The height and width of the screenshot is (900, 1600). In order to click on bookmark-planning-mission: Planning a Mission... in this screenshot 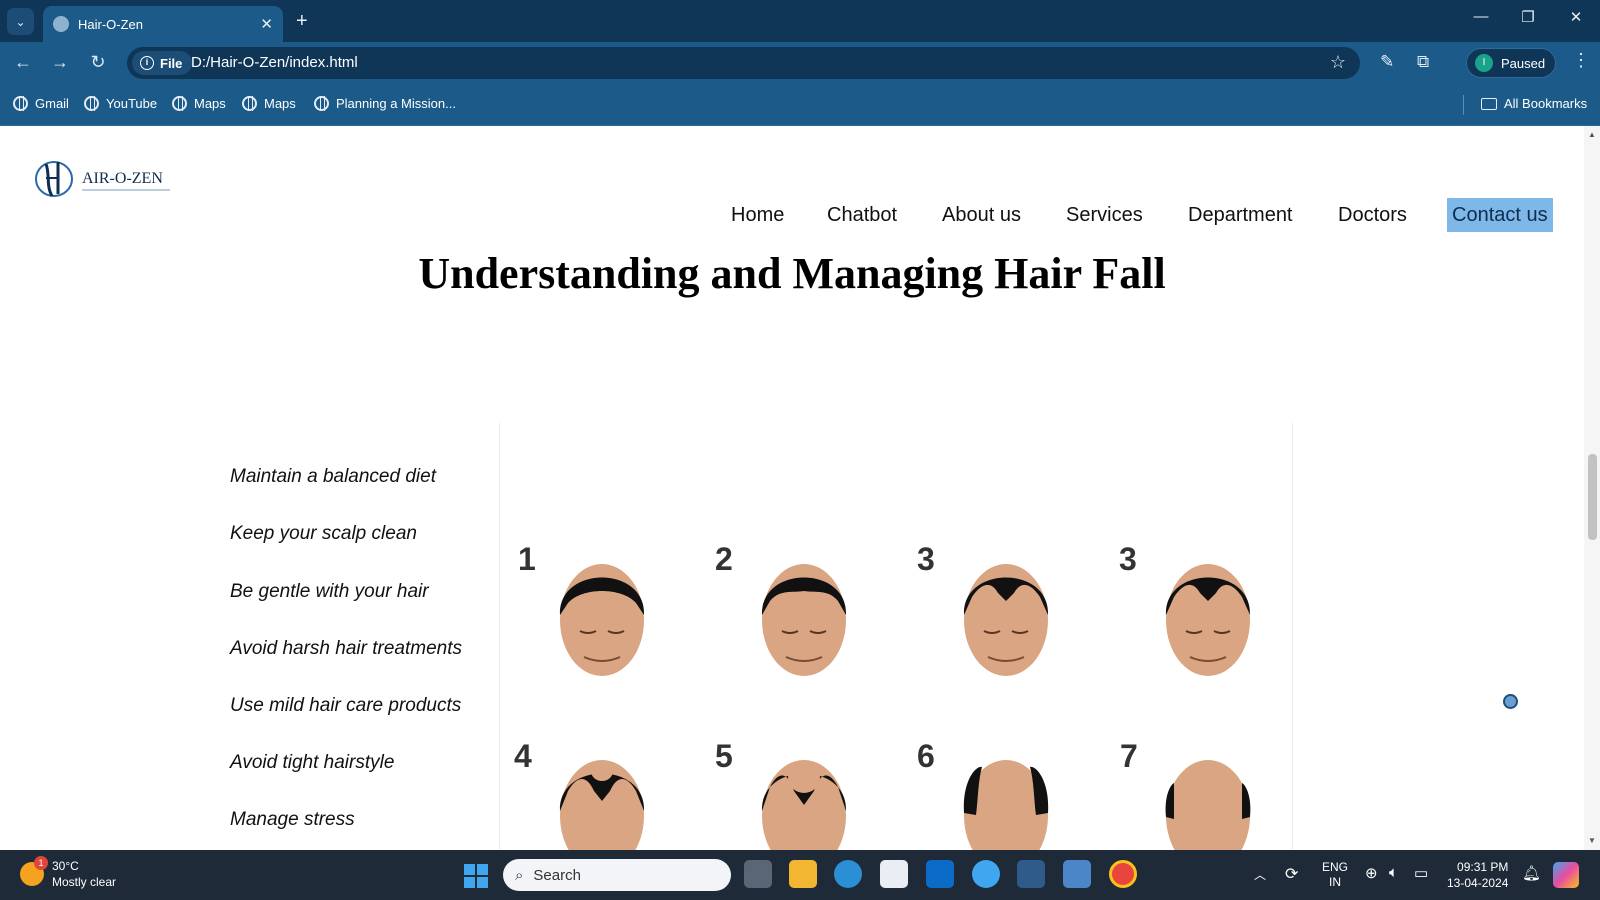, I will do `click(385, 103)`.